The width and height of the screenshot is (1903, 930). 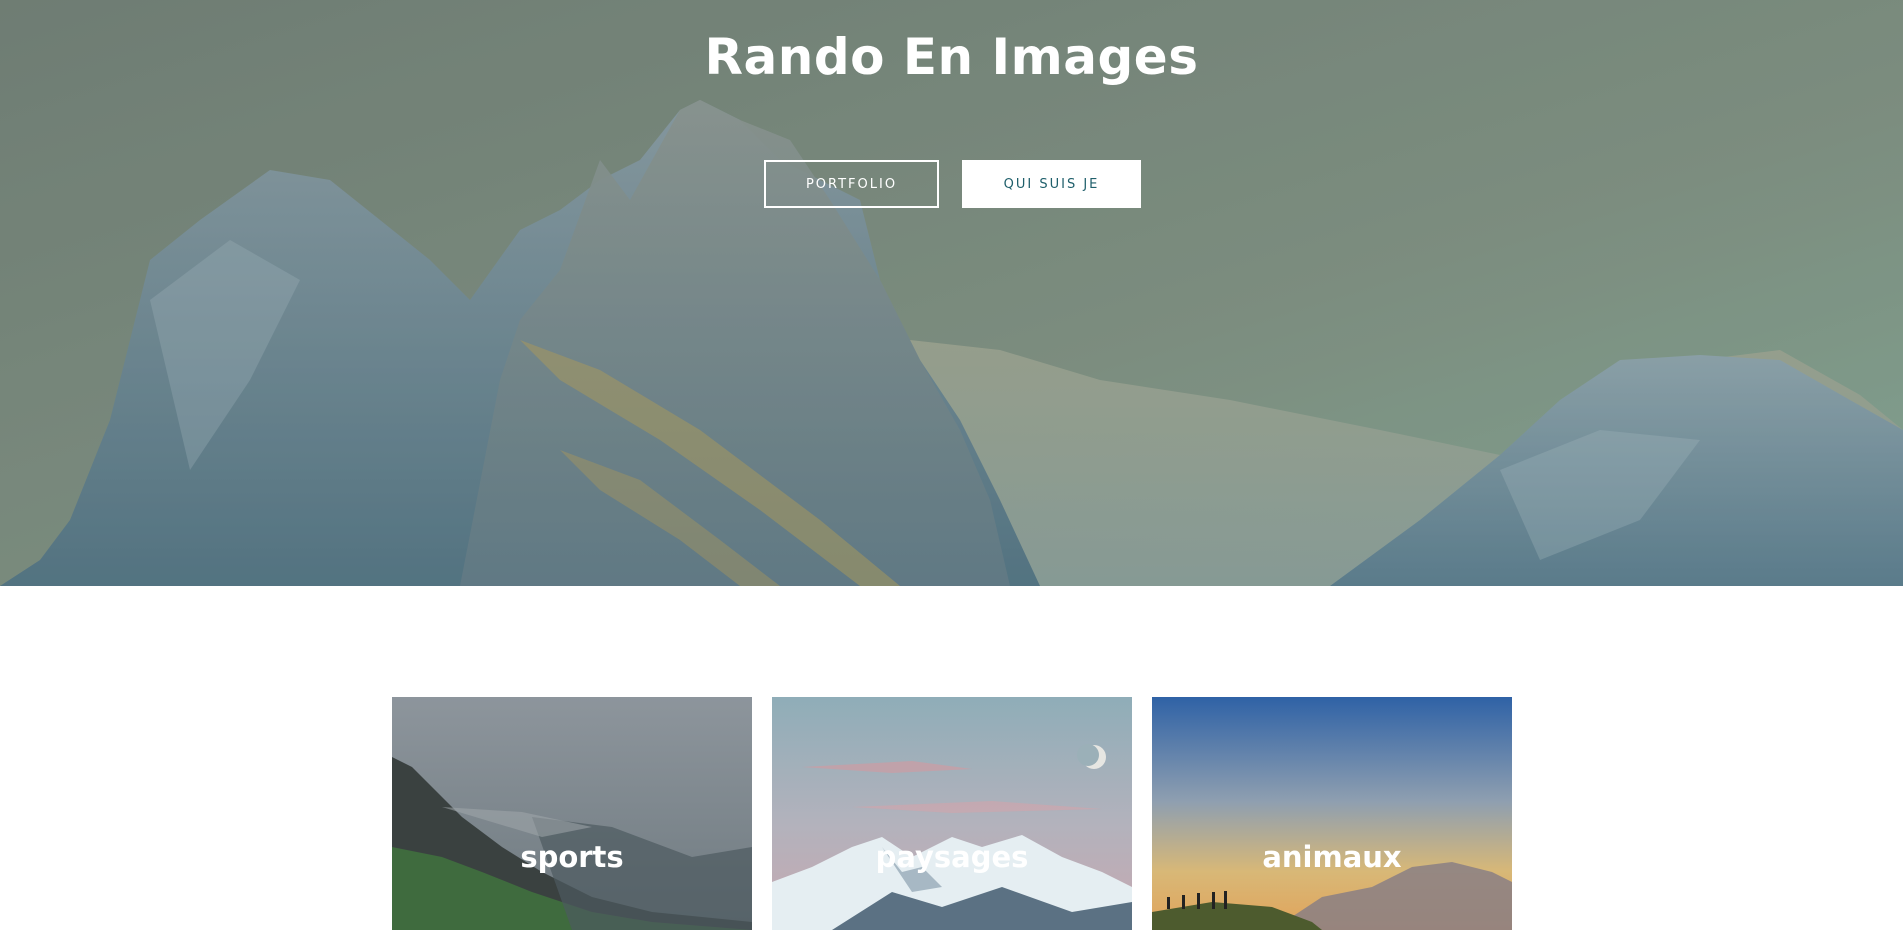 I want to click on category-card-animaux: animaux, so click(x=1332, y=813).